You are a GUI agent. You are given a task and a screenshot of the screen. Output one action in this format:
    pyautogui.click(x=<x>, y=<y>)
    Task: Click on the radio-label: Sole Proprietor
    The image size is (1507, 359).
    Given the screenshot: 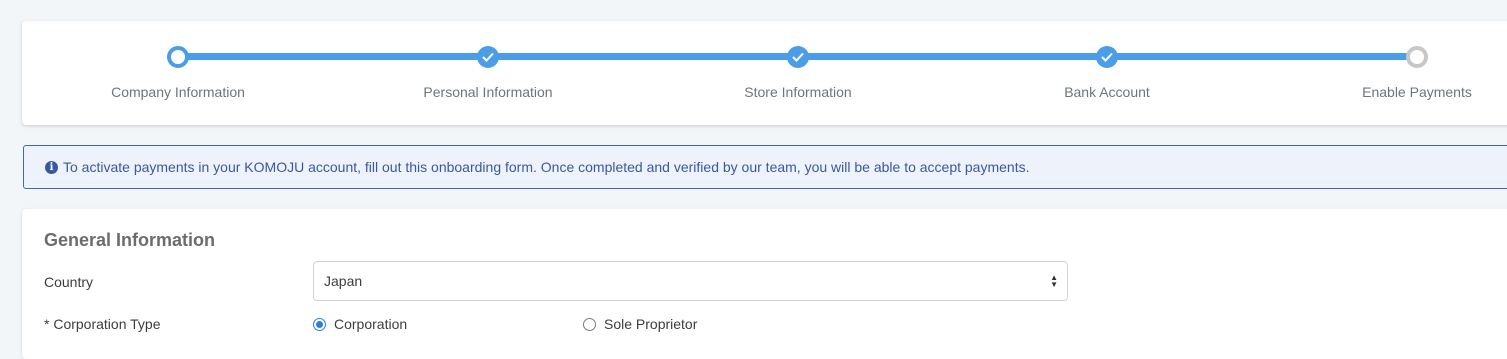 What is the action you would take?
    pyautogui.click(x=651, y=324)
    